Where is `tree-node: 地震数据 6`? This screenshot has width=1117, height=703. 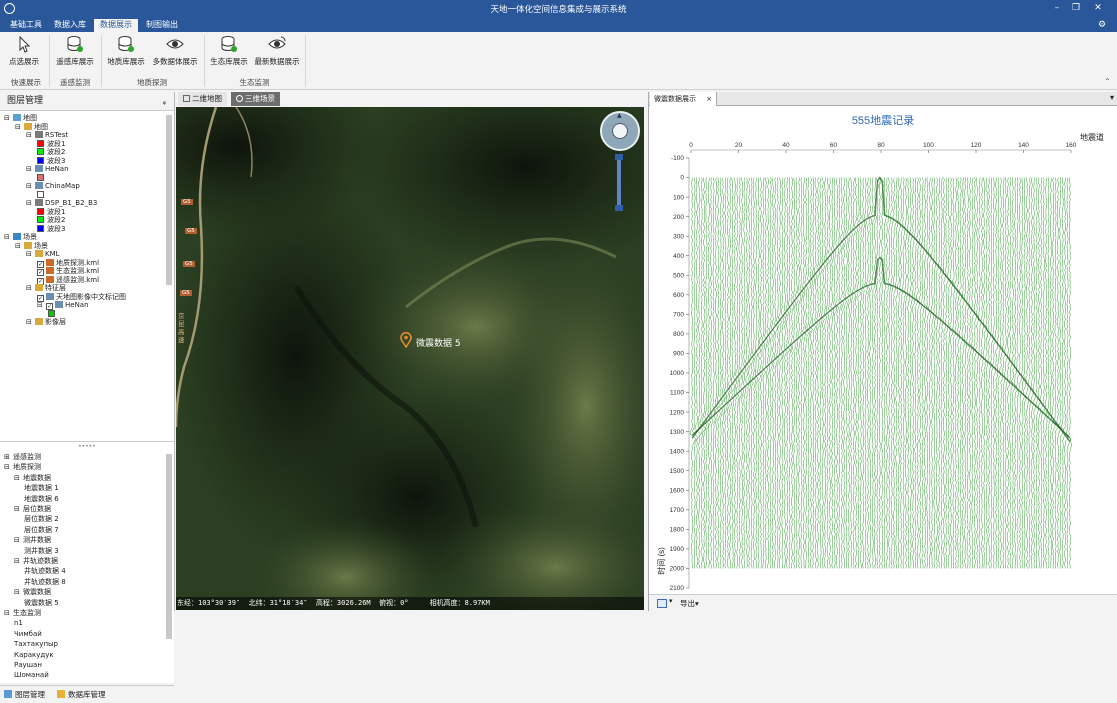
tree-node: 地震数据 6 is located at coordinates (41, 499).